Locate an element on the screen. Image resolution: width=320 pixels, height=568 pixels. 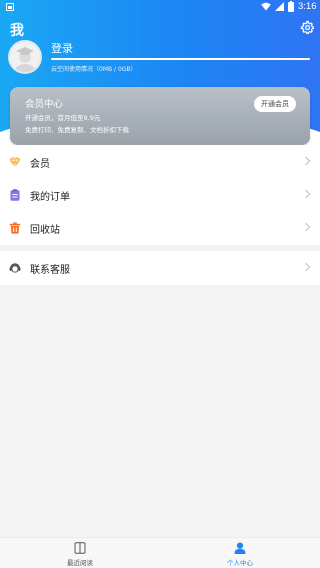
bottom-nav: 最近阅读 个人中心 is located at coordinates (160, 552).